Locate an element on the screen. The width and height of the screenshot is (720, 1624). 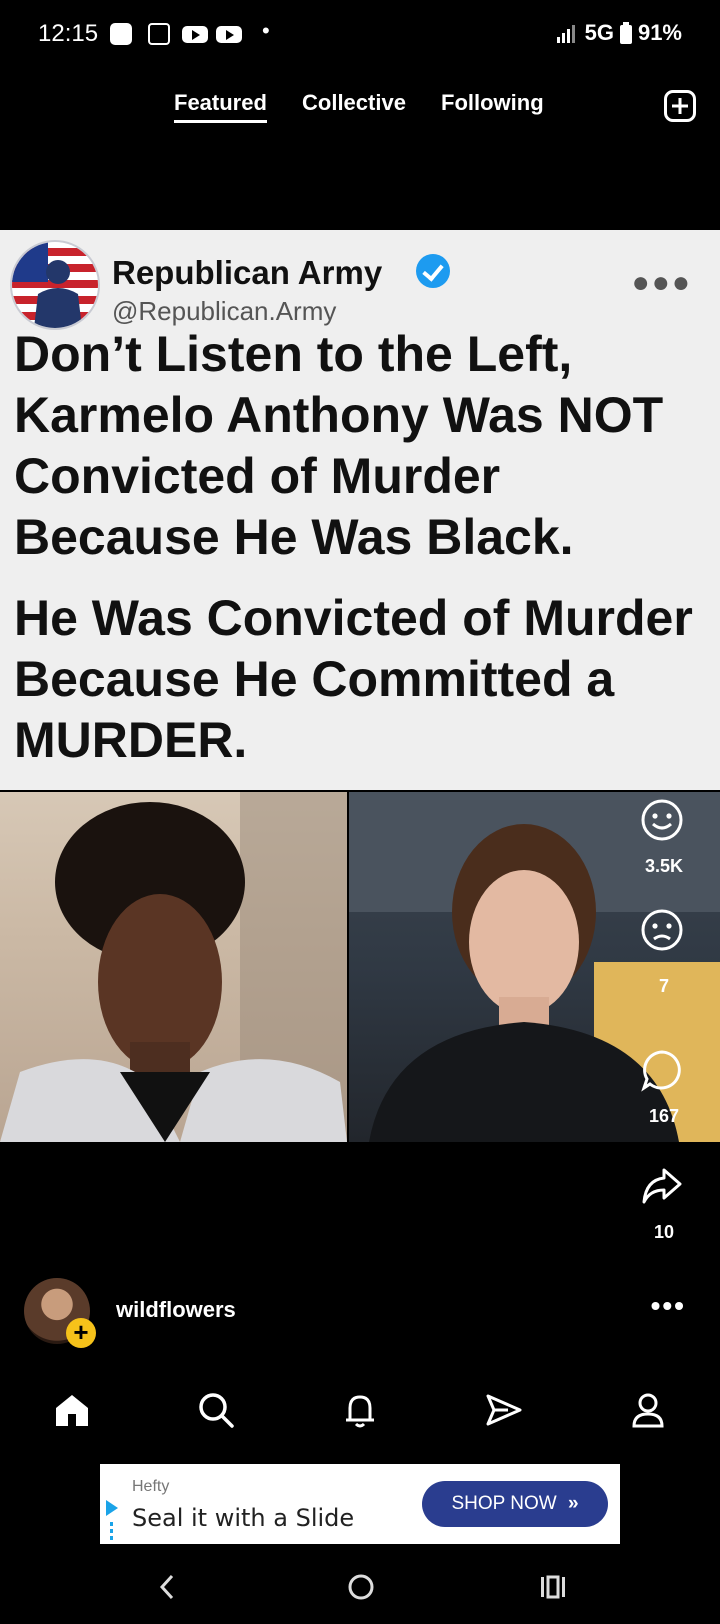
account-handle: @Republican.Army is located at coordinates (224, 311).